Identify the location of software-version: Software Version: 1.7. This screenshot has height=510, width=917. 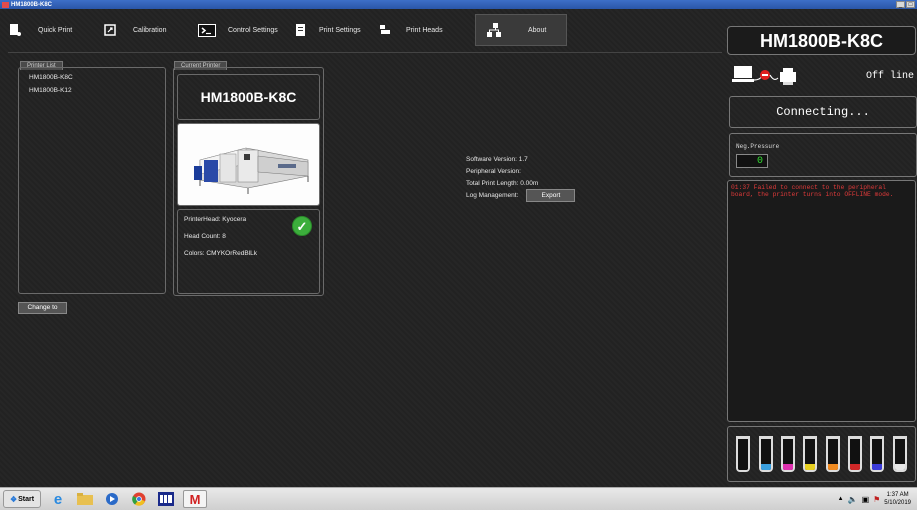
(497, 159).